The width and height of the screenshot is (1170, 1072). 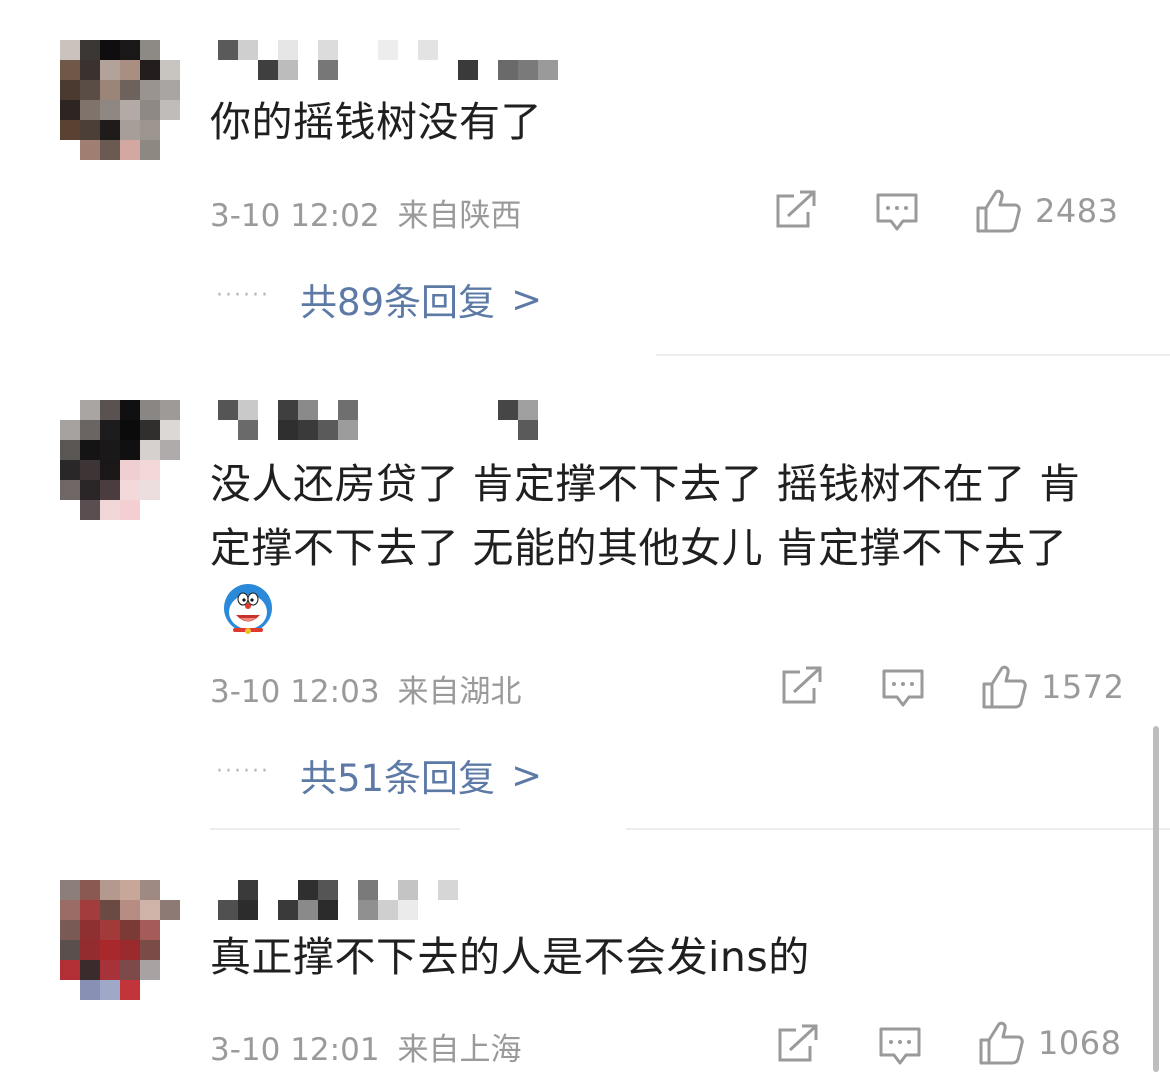 I want to click on share-button, so click(x=798, y=1044).